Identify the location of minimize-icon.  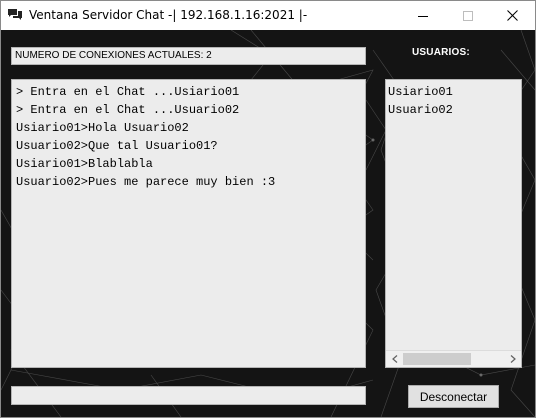
(422, 16).